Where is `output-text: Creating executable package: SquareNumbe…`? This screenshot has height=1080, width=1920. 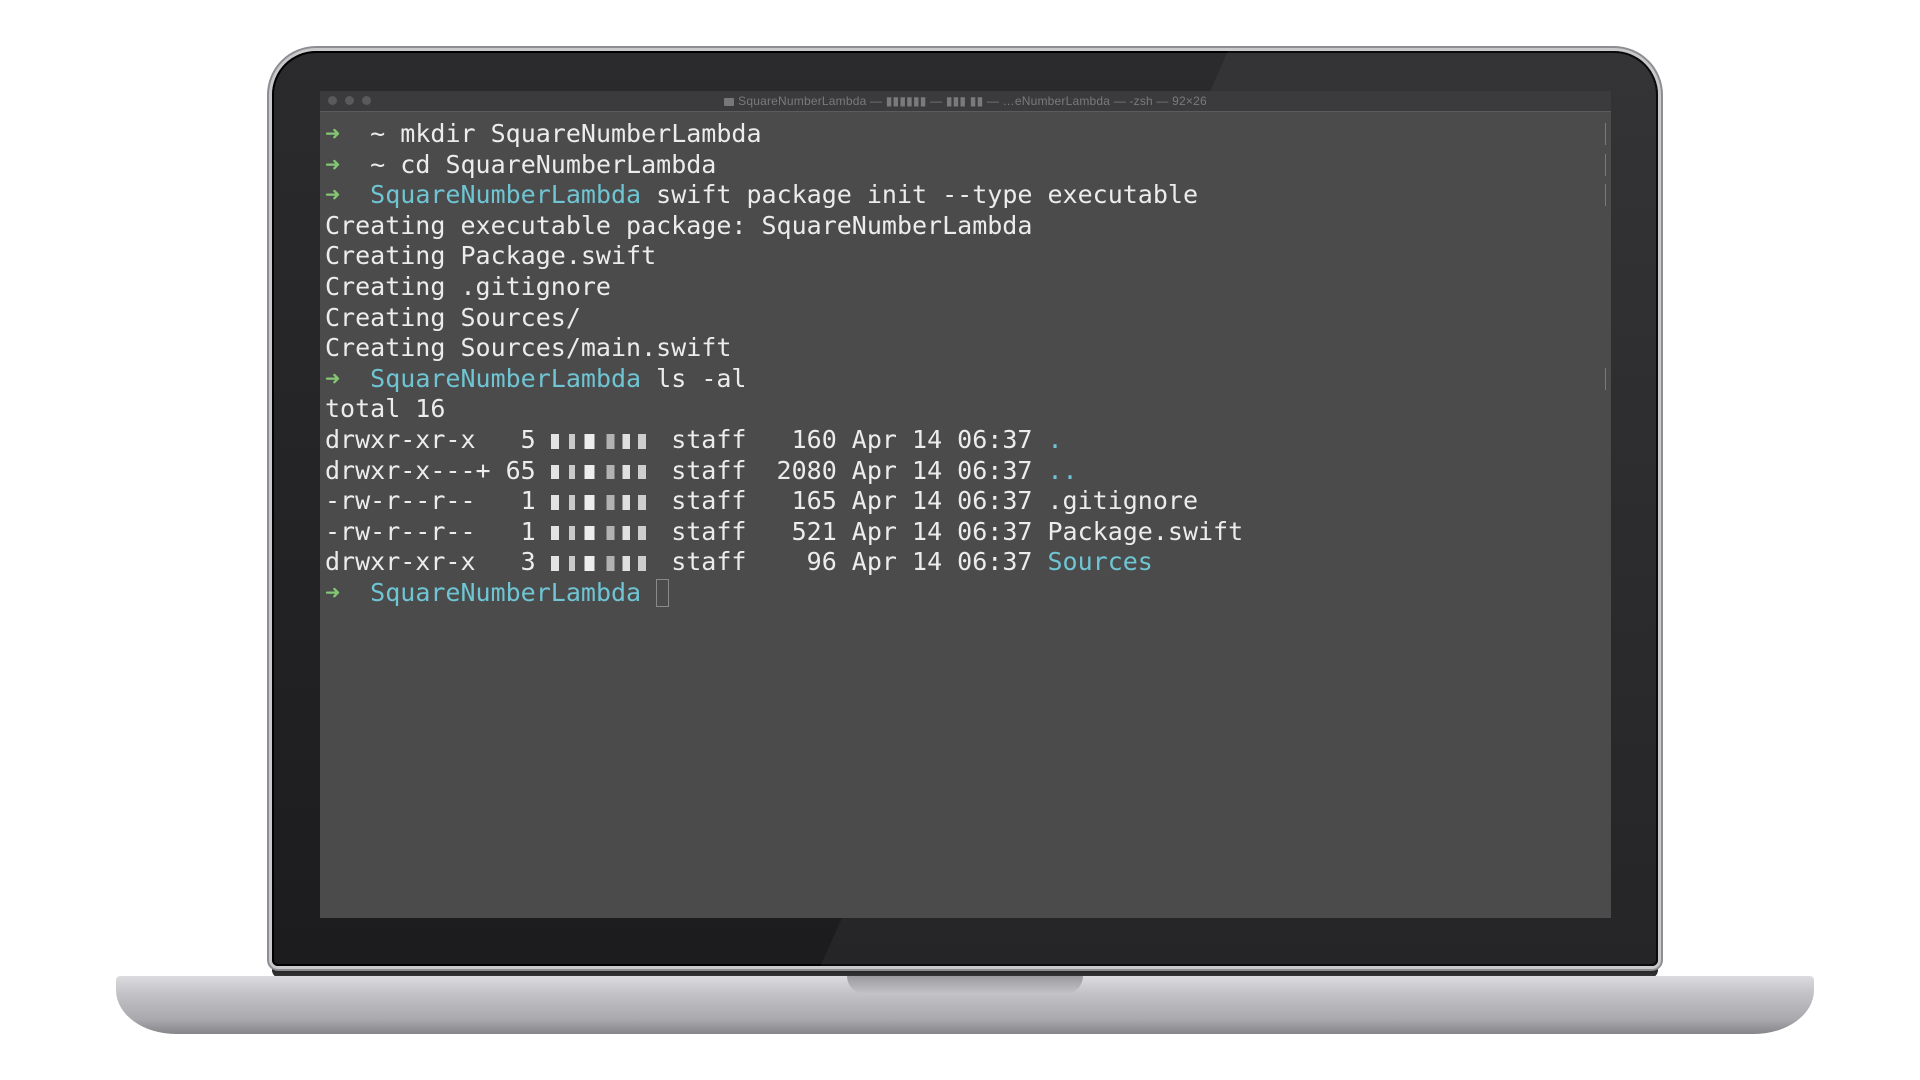 output-text: Creating executable package: SquareNumbe… is located at coordinates (679, 225).